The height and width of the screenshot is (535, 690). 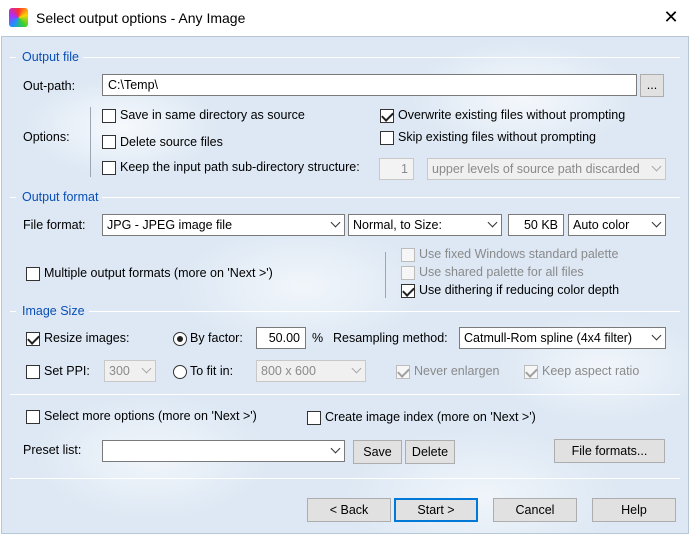 What do you see at coordinates (397, 225) in the screenshot?
I see `quality-mode-value: Normal, to Size:` at bounding box center [397, 225].